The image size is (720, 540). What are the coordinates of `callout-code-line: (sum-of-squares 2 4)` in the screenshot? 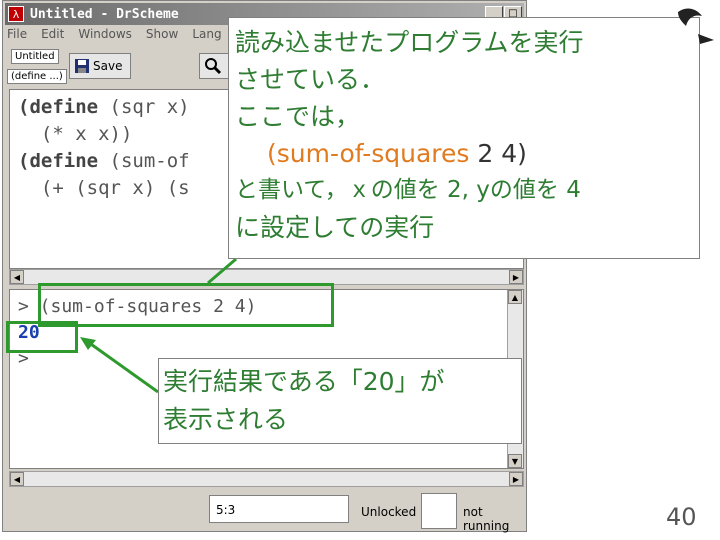 It's located at (397, 153).